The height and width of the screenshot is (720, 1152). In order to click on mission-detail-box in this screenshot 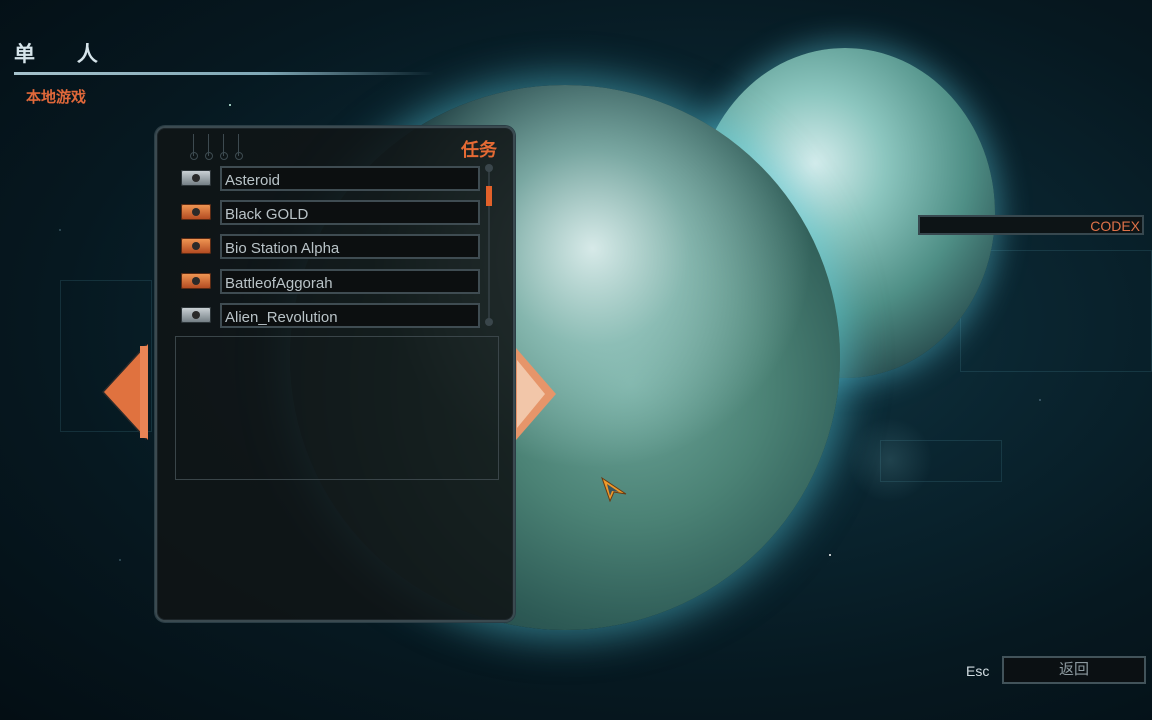, I will do `click(337, 408)`.